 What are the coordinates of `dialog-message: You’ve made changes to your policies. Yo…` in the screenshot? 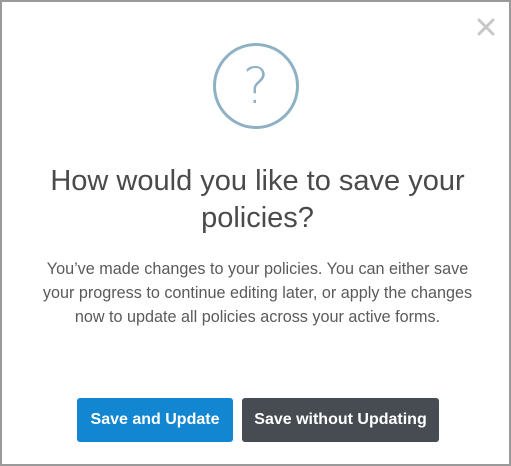 It's located at (257, 293).